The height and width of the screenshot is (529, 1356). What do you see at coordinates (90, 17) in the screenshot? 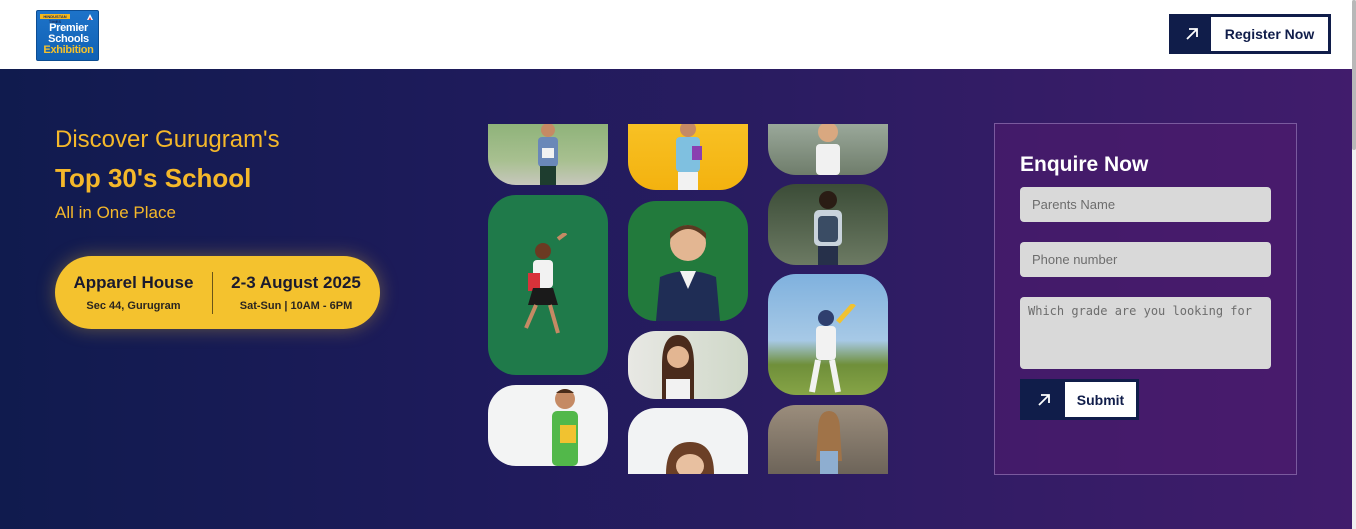
I see `logo-mark-icon` at bounding box center [90, 17].